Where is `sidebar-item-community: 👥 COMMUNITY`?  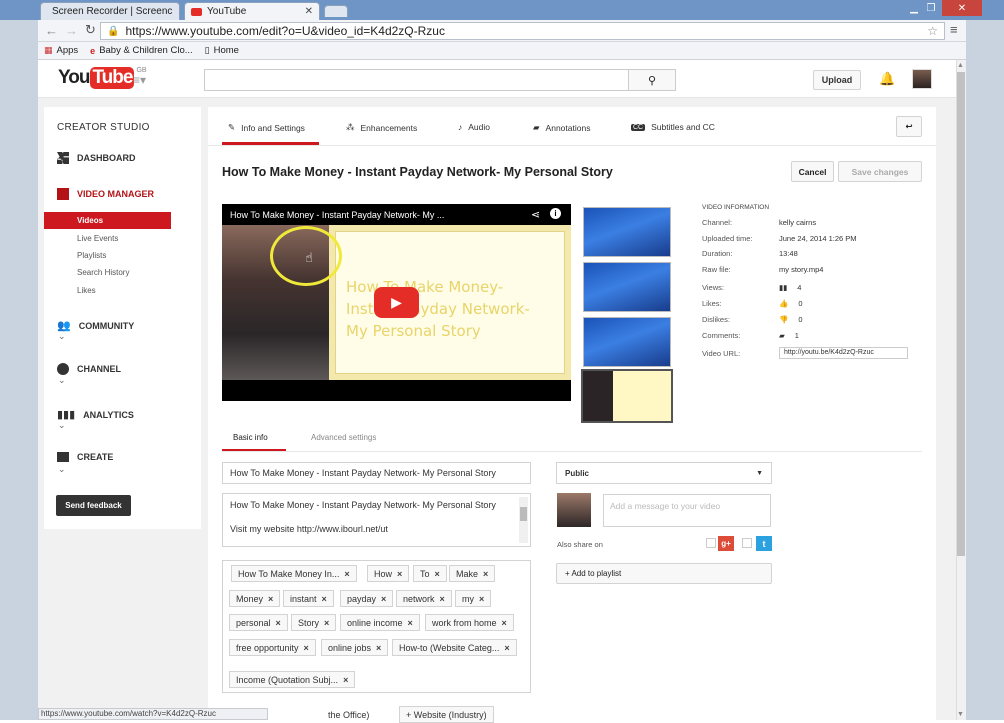
sidebar-item-community: 👥 COMMUNITY is located at coordinates (95, 325).